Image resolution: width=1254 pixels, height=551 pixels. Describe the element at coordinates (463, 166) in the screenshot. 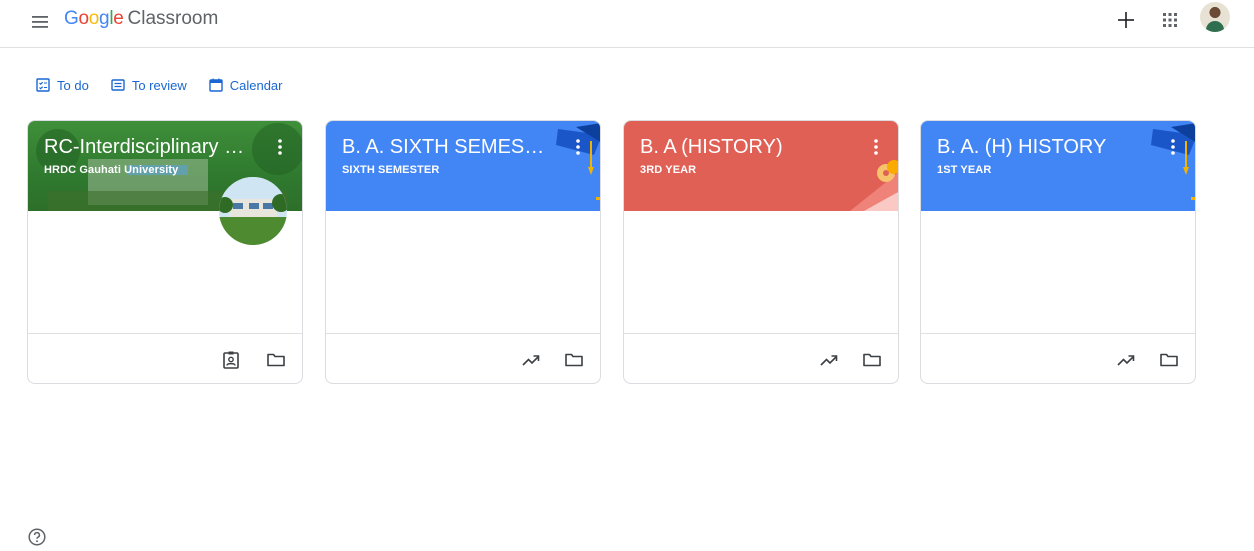

I see `class-card-header: B. A. SIXTH SEMESTE... SIXTH SEMESTER` at that location.